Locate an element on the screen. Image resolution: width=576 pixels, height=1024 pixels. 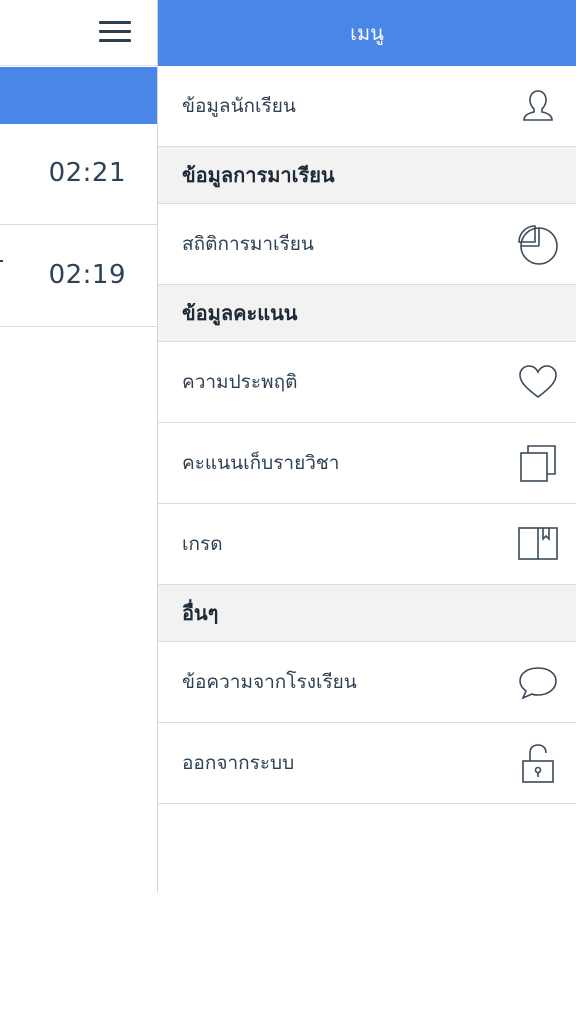
menu-item-label: ข้อความจากโรงเรียน is located at coordinates (269, 682).